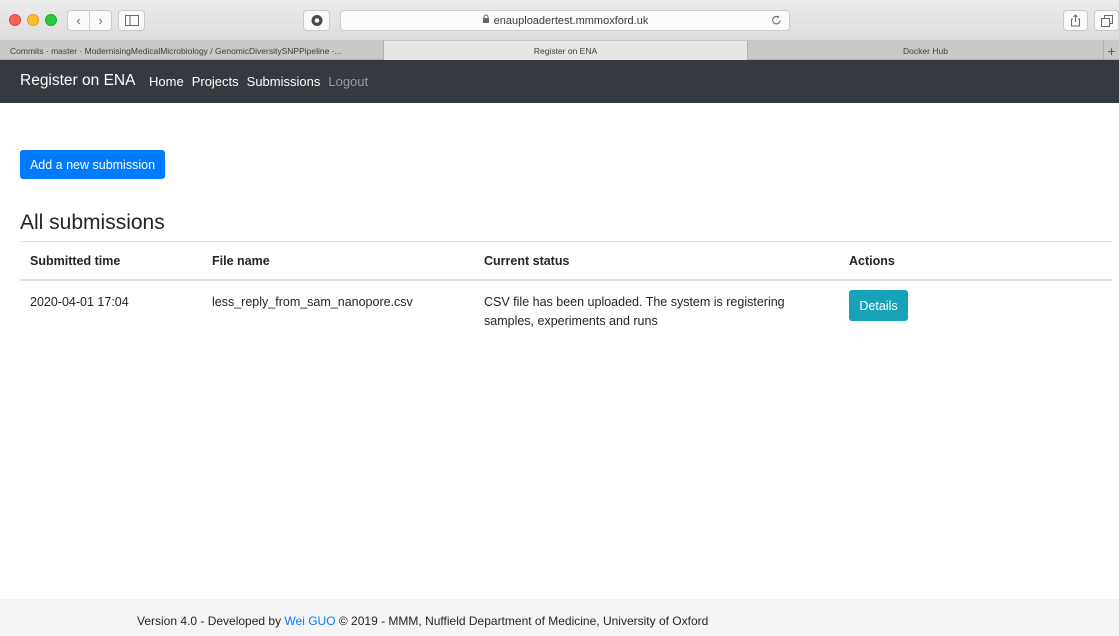 The width and height of the screenshot is (1119, 636). What do you see at coordinates (1106, 20) in the screenshot?
I see `tabs-icon` at bounding box center [1106, 20].